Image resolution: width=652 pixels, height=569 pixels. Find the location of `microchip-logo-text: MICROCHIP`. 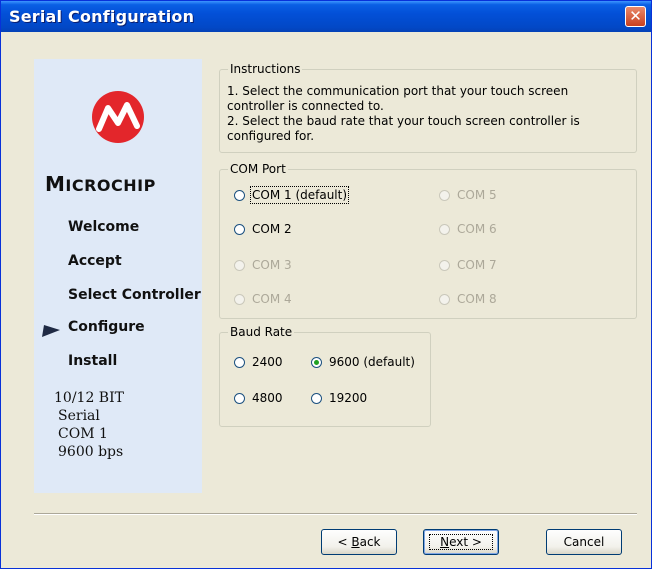

microchip-logo-text: MICROCHIP is located at coordinates (100, 184).